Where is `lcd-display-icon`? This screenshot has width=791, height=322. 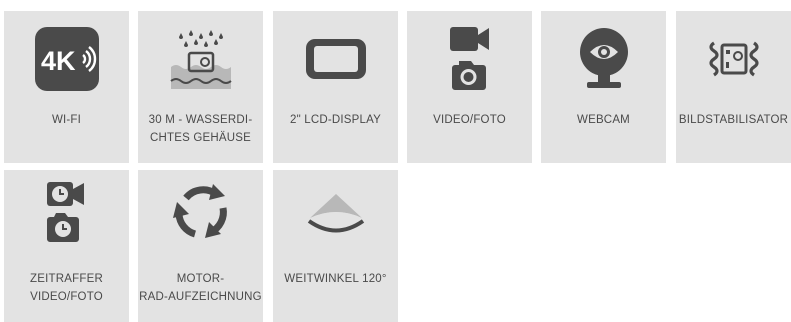
lcd-display-icon is located at coordinates (335, 59).